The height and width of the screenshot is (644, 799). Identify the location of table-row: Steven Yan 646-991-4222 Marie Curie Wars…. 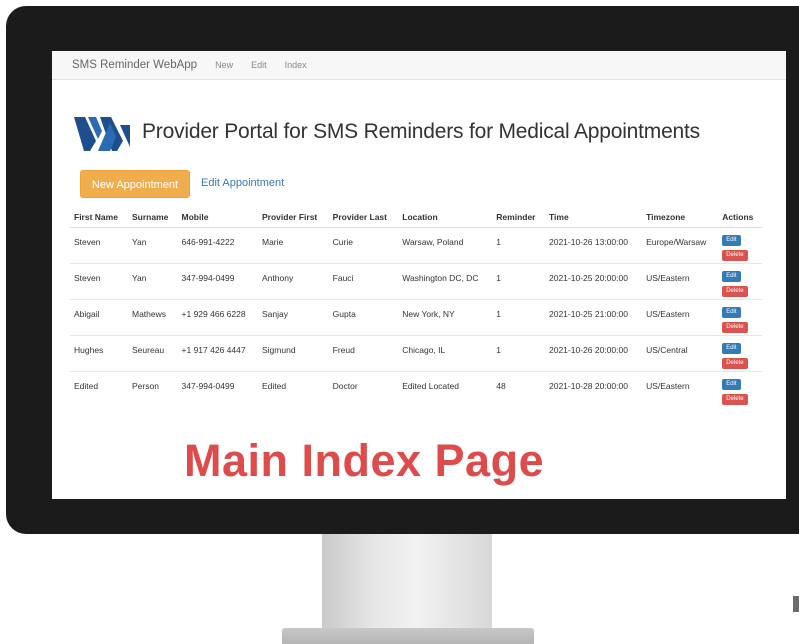
(416, 245).